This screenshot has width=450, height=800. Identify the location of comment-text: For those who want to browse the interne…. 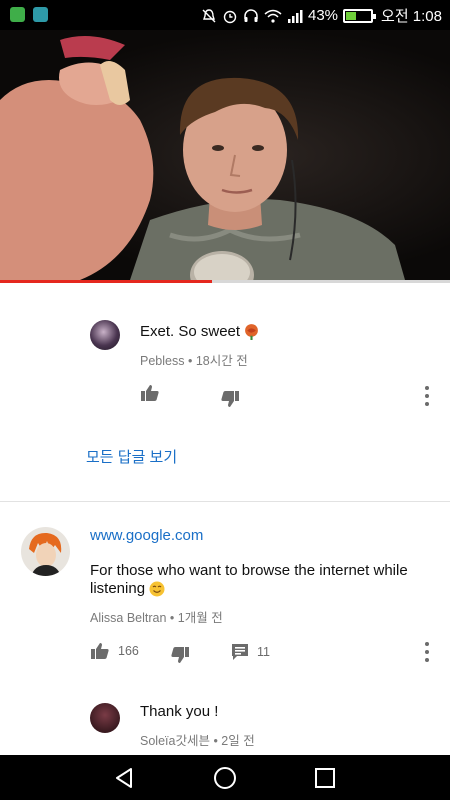
(249, 580).